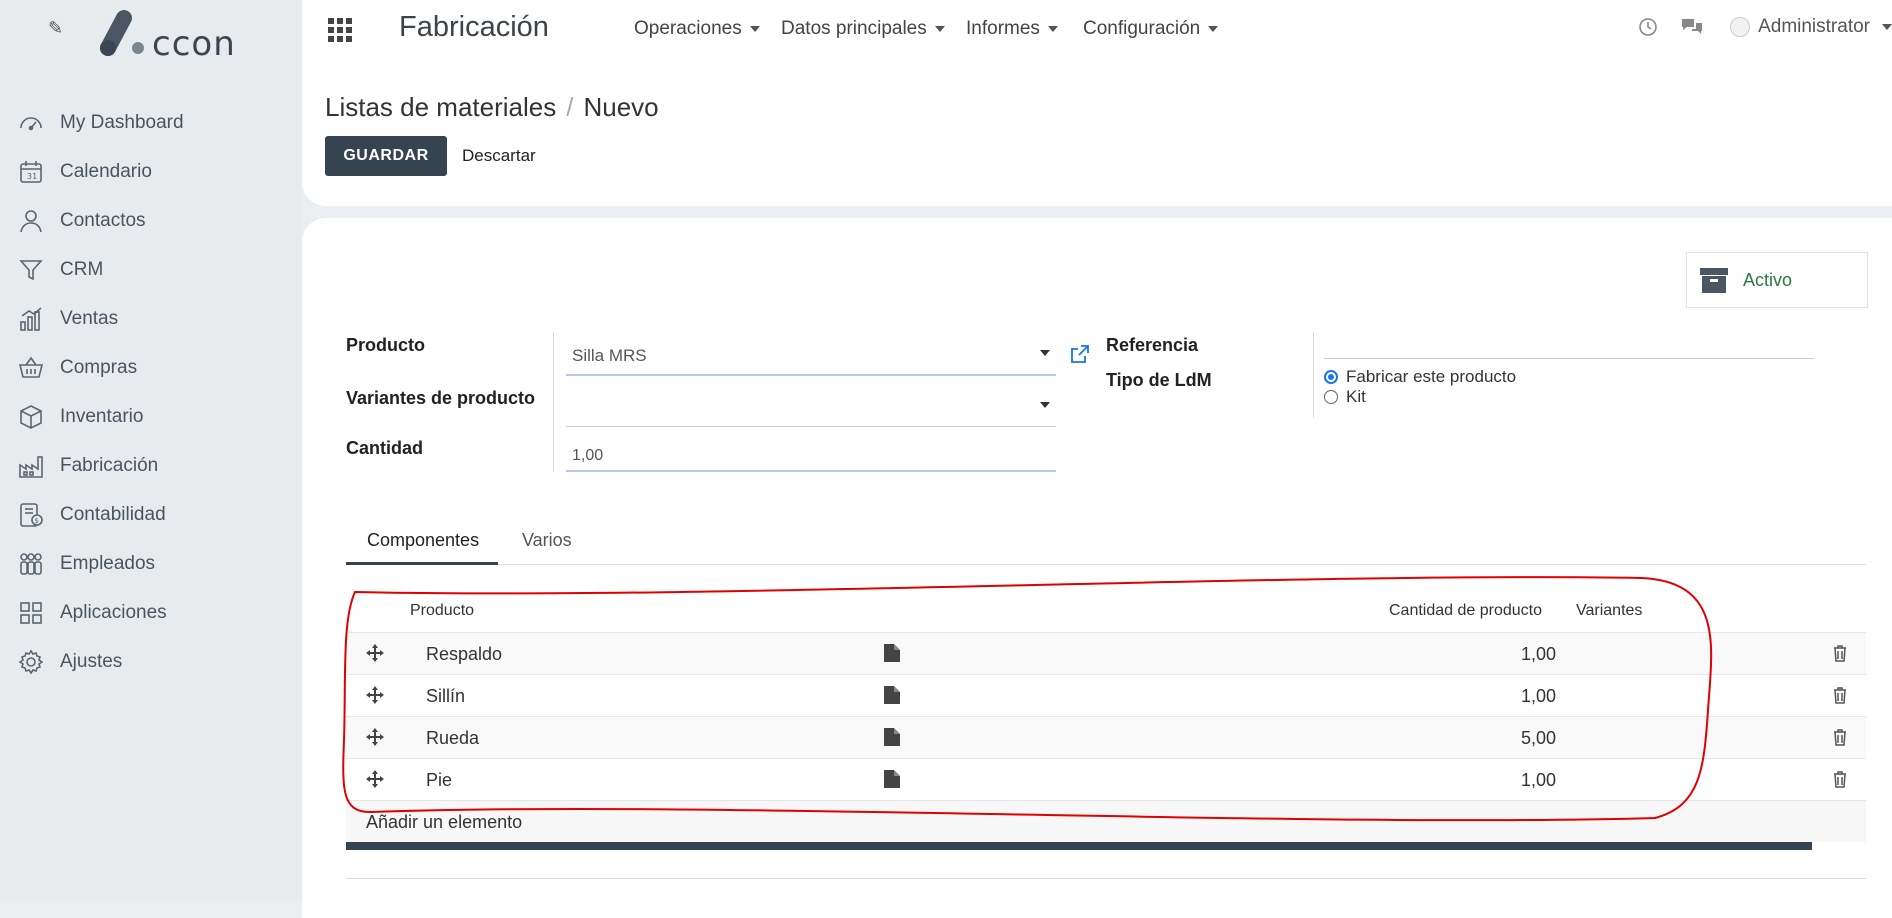 The height and width of the screenshot is (918, 1892). What do you see at coordinates (194, 44) in the screenshot?
I see `brand-name: ccon` at bounding box center [194, 44].